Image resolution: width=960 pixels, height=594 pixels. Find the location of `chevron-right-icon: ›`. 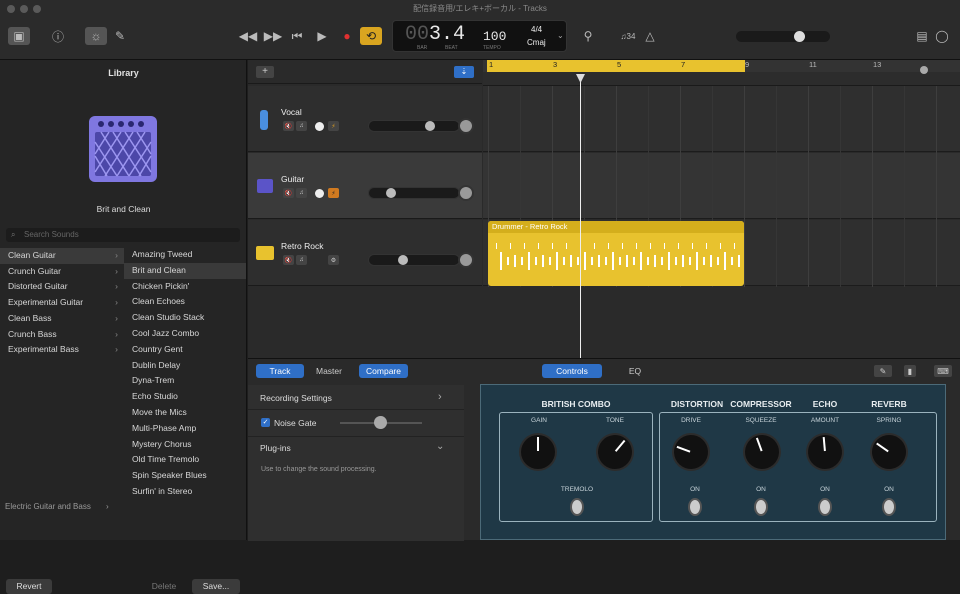

chevron-right-icon: › is located at coordinates (440, 397).